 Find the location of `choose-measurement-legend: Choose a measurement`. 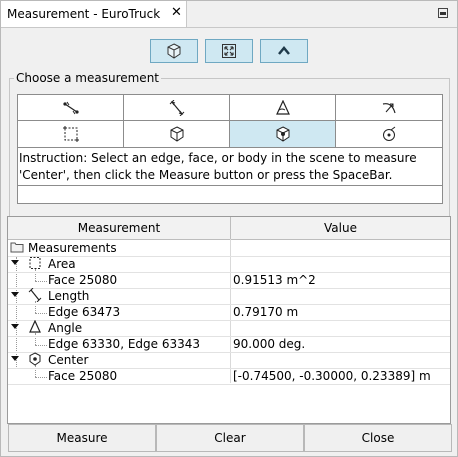

choose-measurement-legend: Choose a measurement is located at coordinates (88, 78).